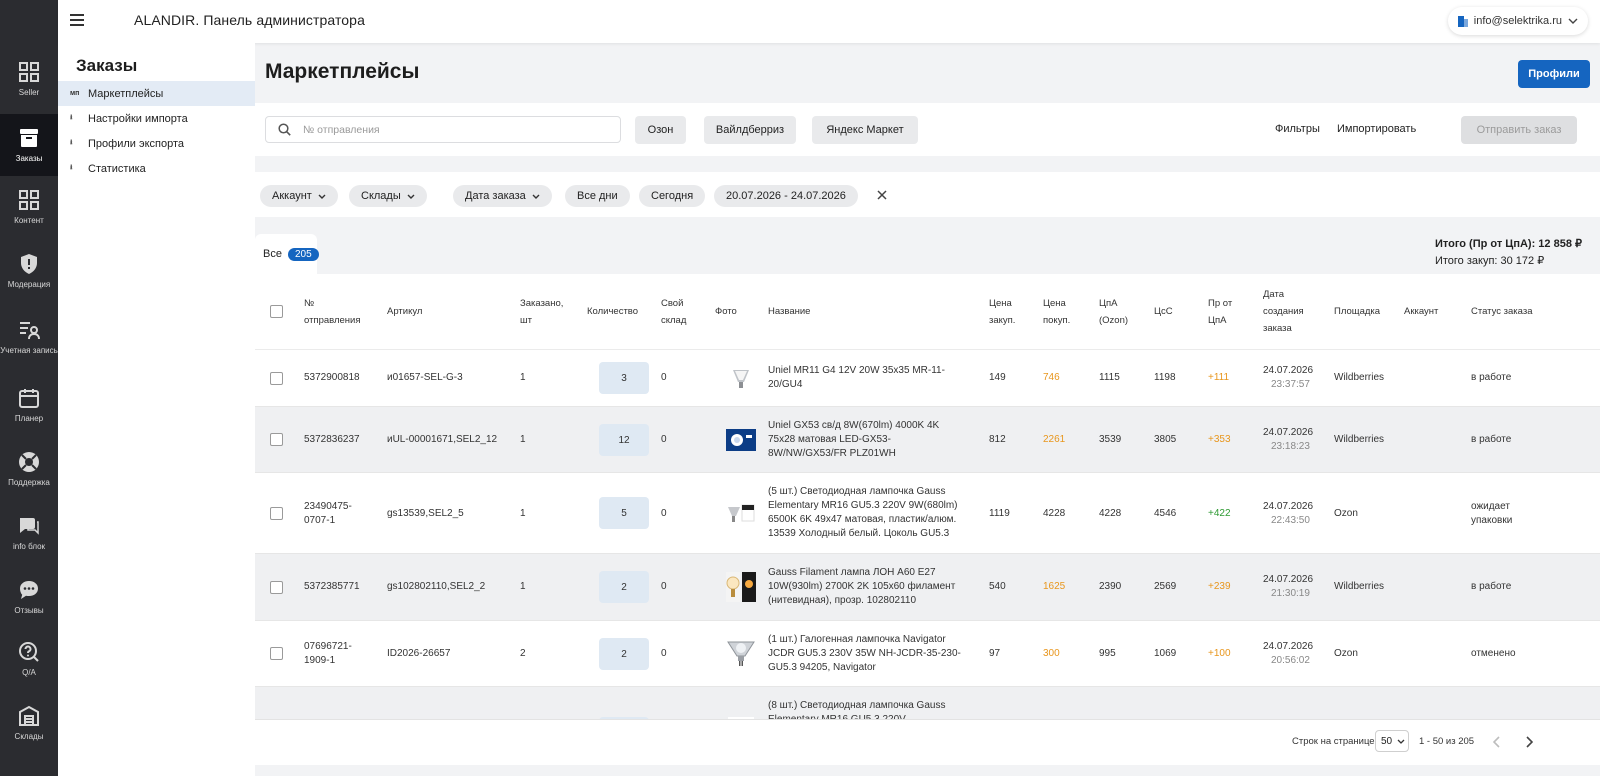 This screenshot has width=1600, height=776. I want to click on import-button: Импортировать, so click(1376, 129).